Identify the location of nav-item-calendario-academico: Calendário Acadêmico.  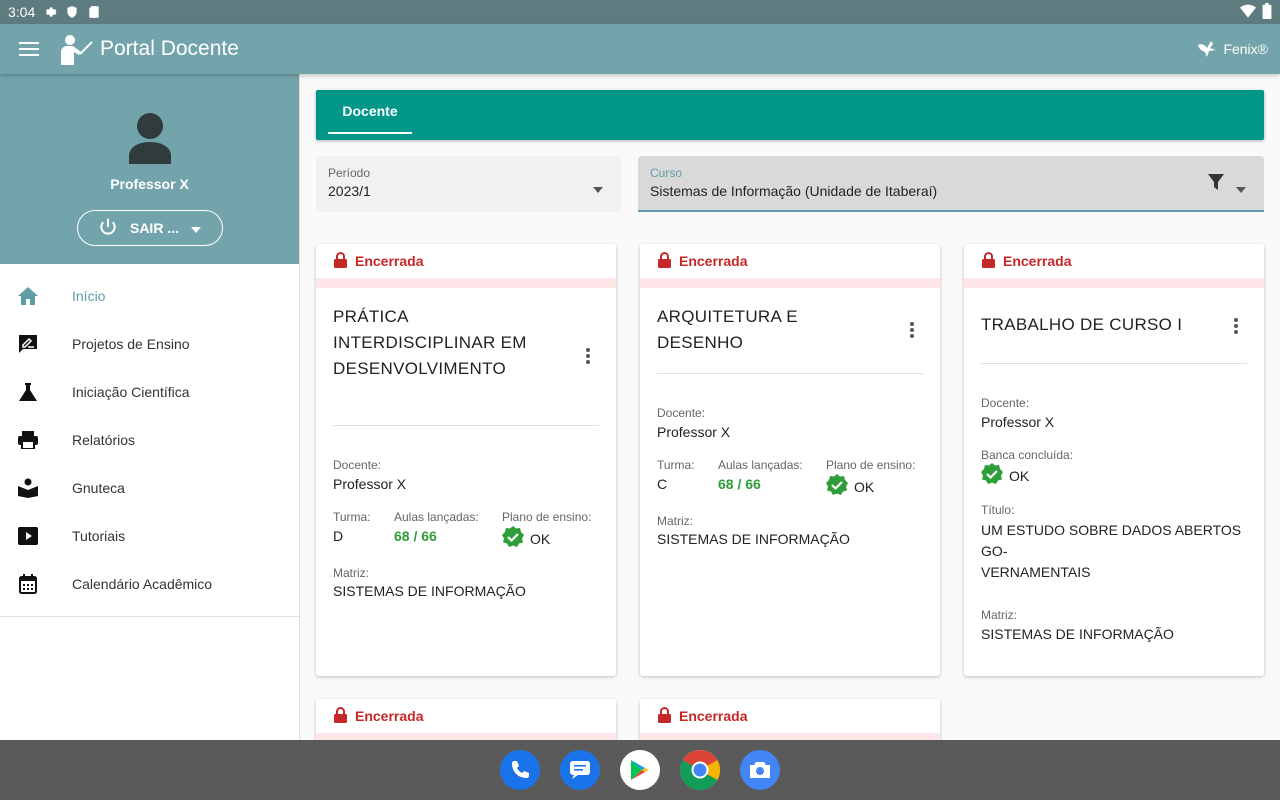
(149, 584).